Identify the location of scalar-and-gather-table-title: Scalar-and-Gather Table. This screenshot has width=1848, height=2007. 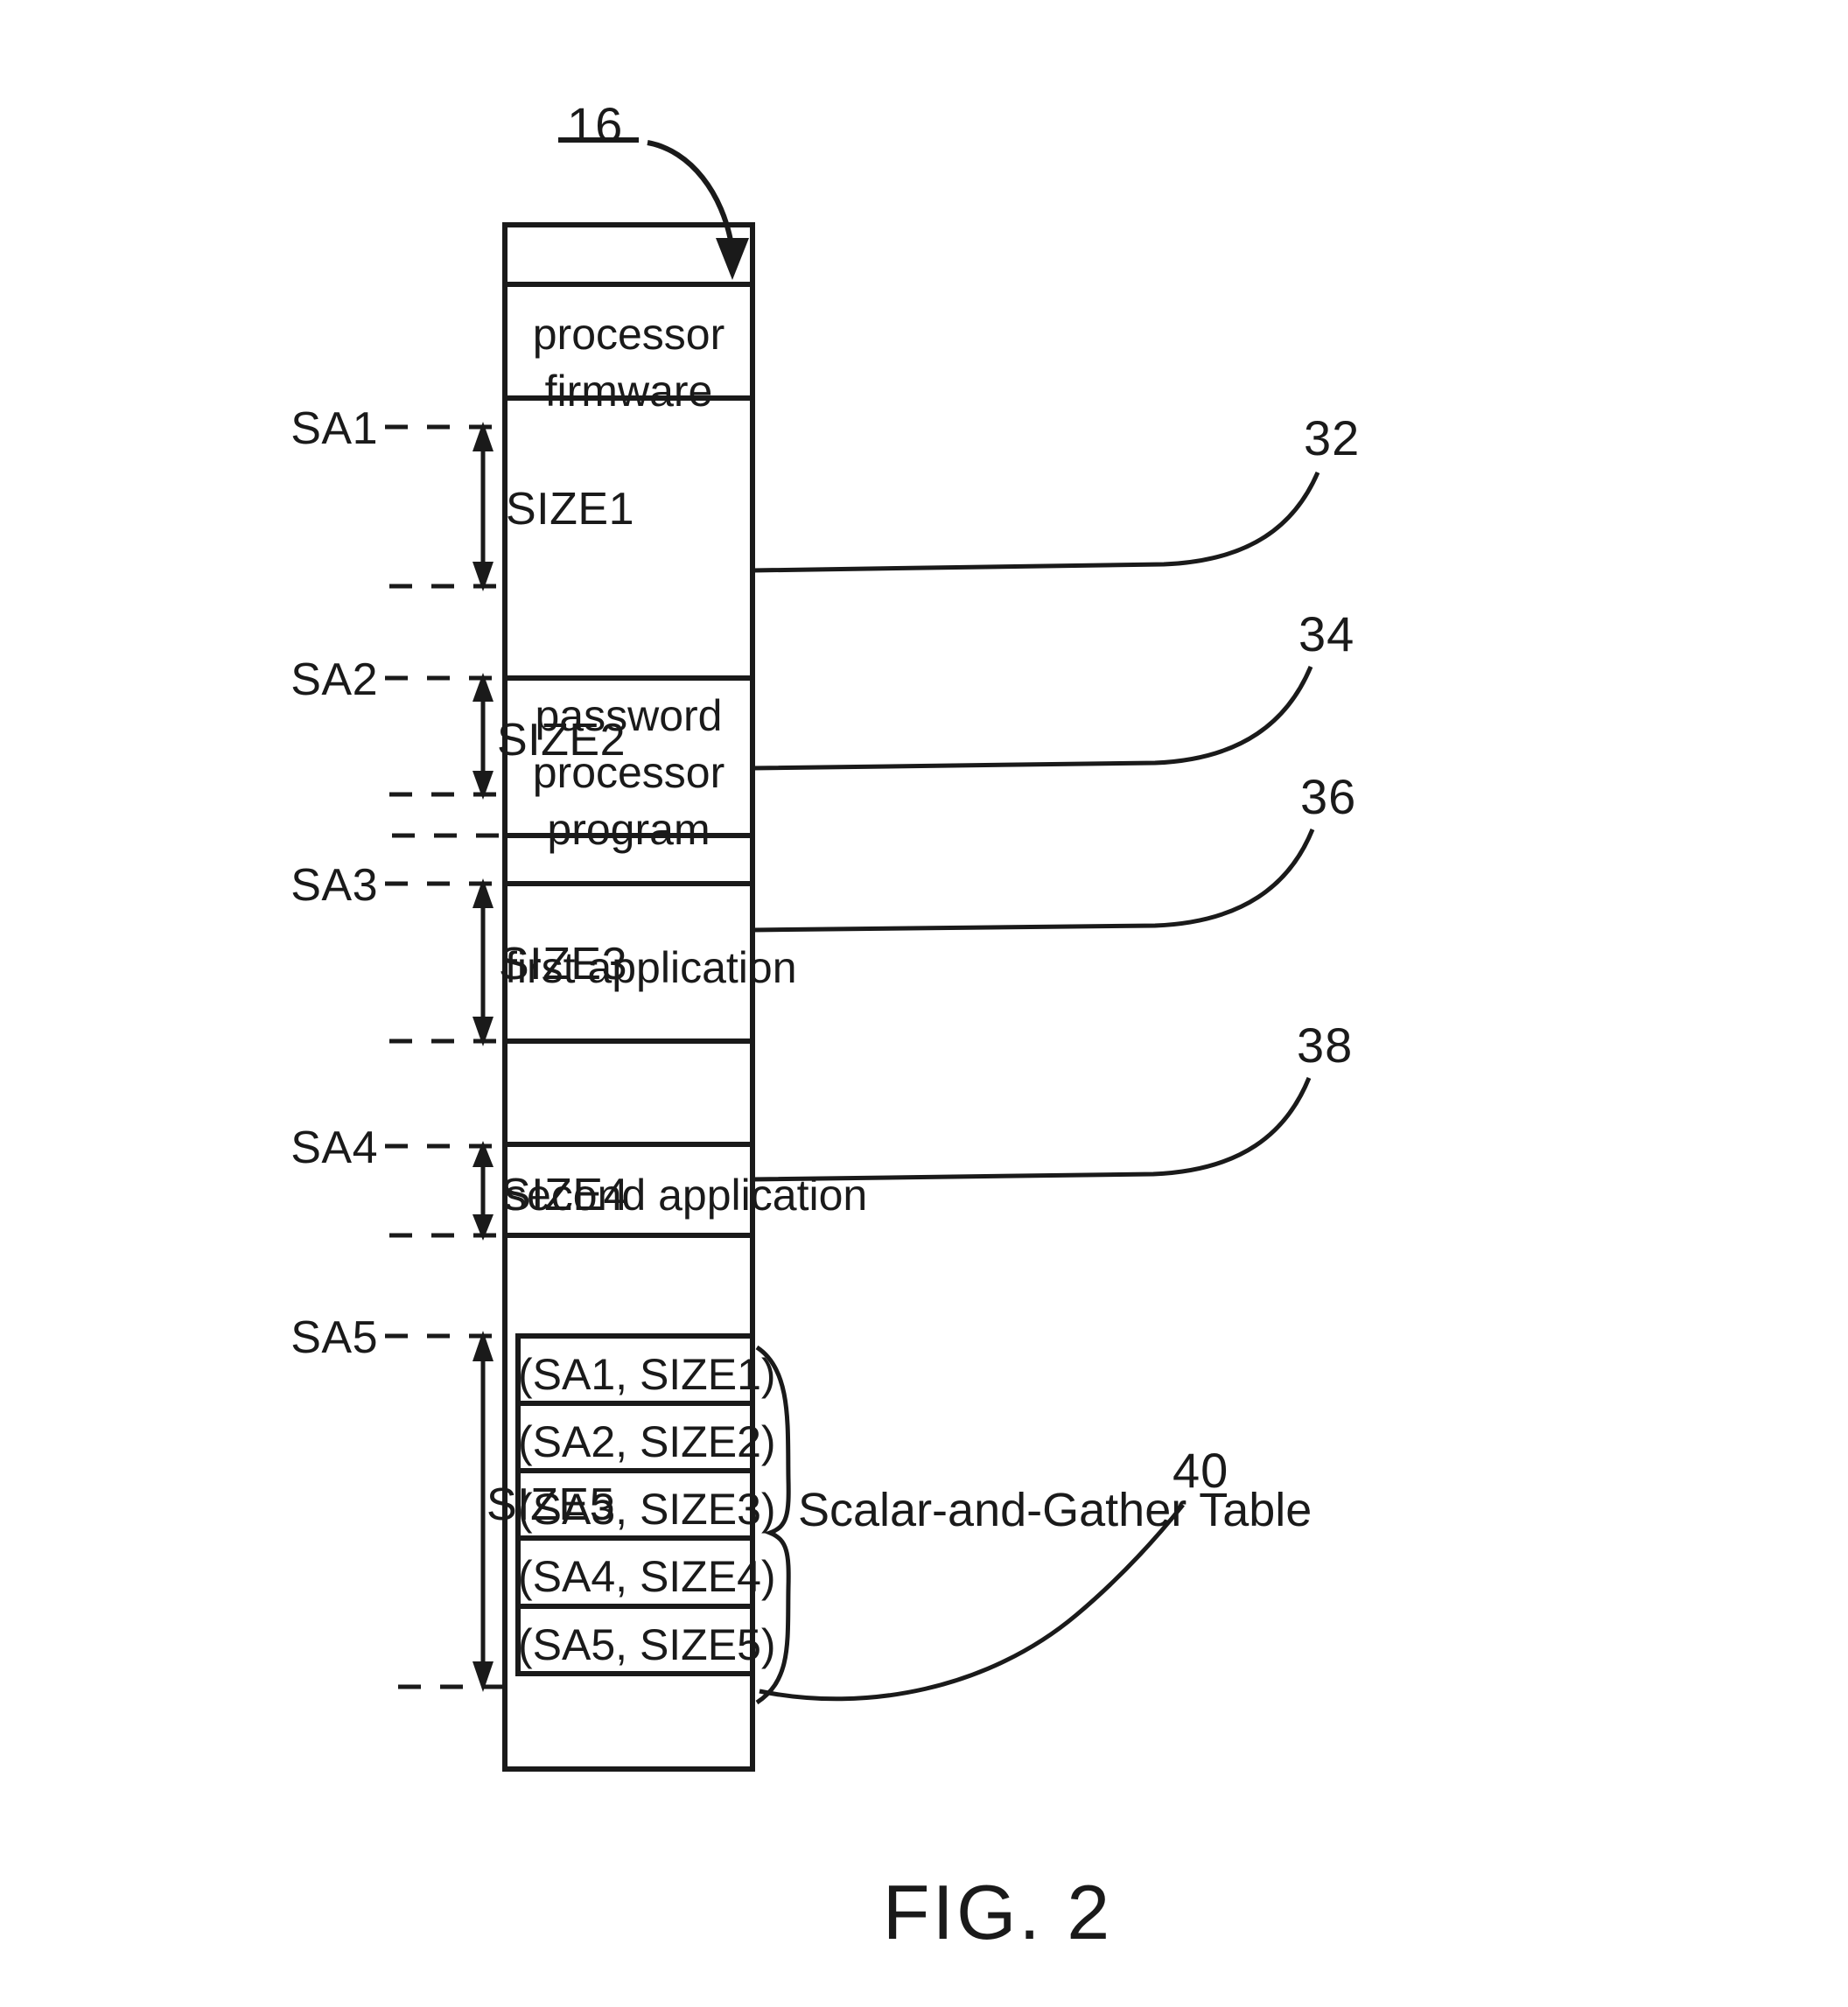
(1055, 1510).